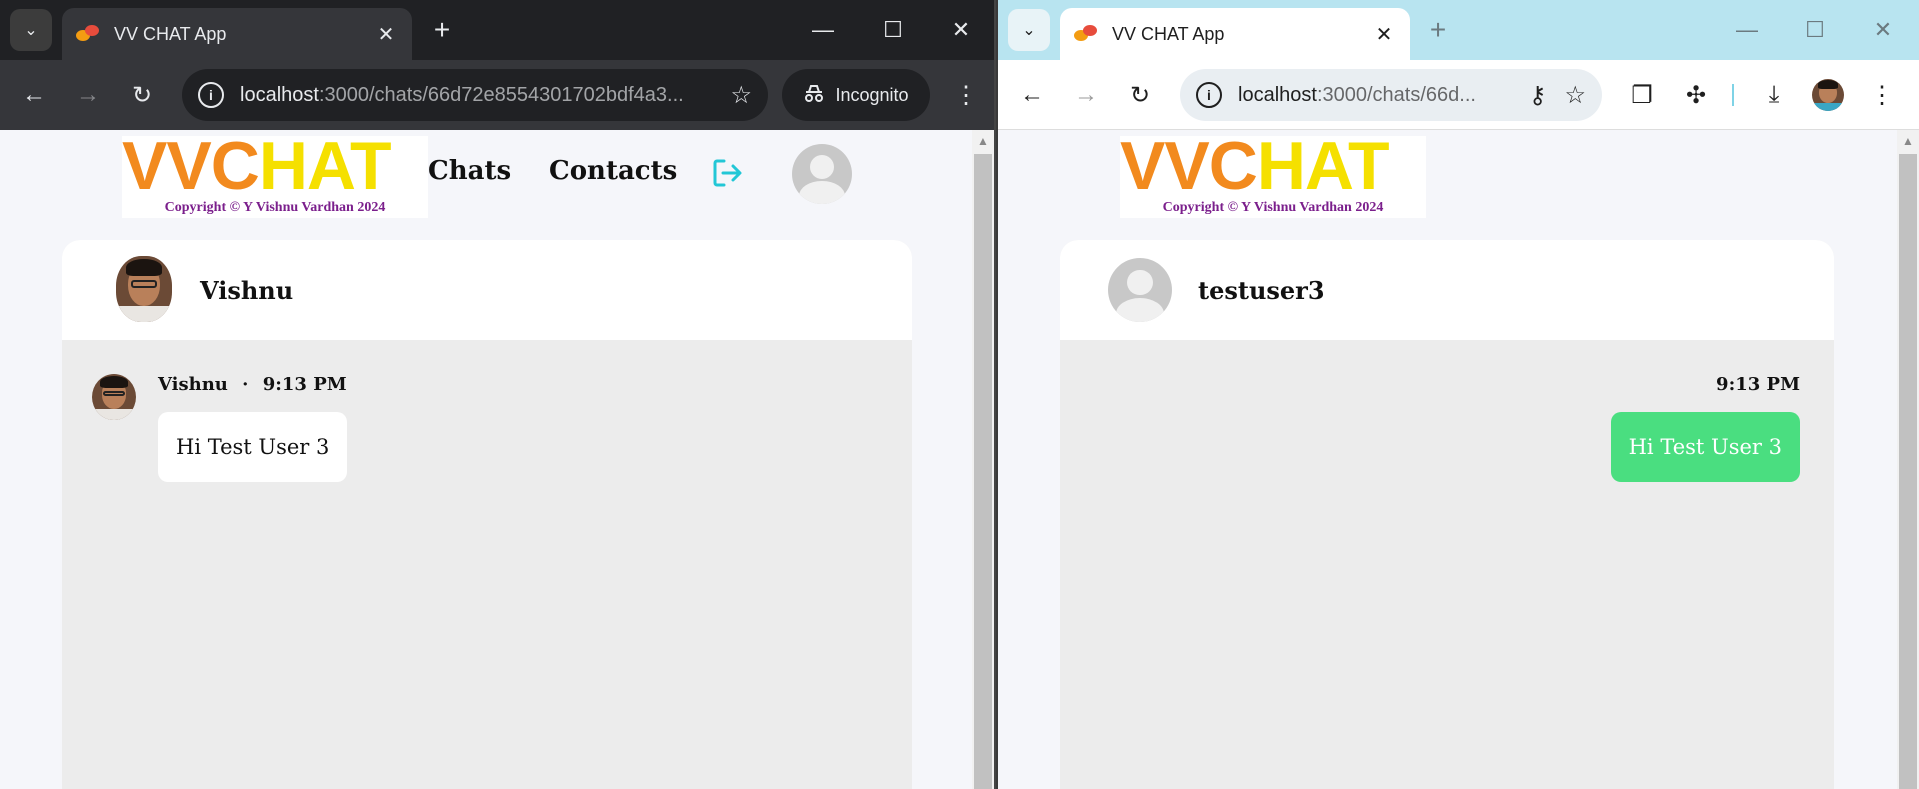 The height and width of the screenshot is (789, 1919). What do you see at coordinates (1642, 95) in the screenshot?
I see `reading-list-icon: ❐` at bounding box center [1642, 95].